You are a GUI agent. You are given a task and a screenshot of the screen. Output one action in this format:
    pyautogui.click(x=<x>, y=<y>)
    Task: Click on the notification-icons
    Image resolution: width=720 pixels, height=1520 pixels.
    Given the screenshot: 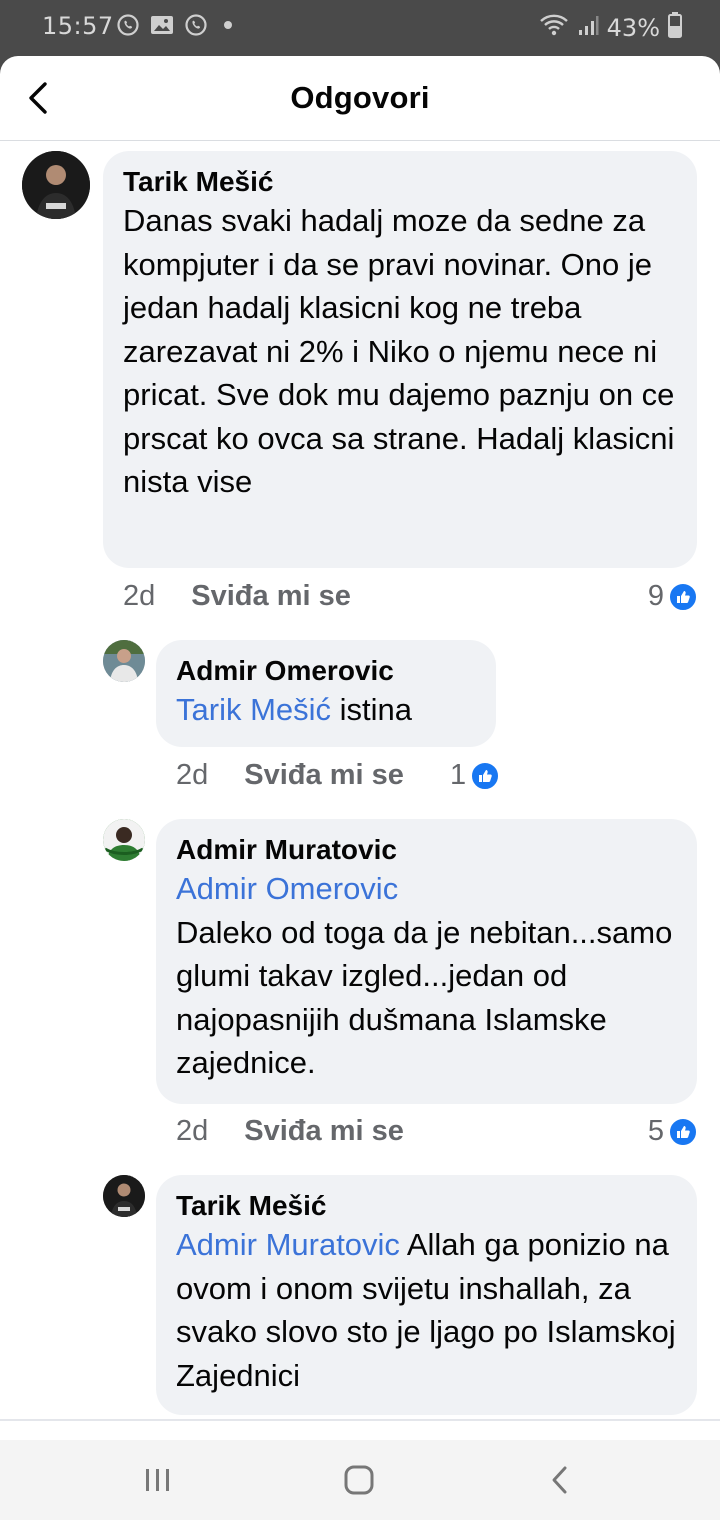 What is the action you would take?
    pyautogui.click(x=174, y=25)
    